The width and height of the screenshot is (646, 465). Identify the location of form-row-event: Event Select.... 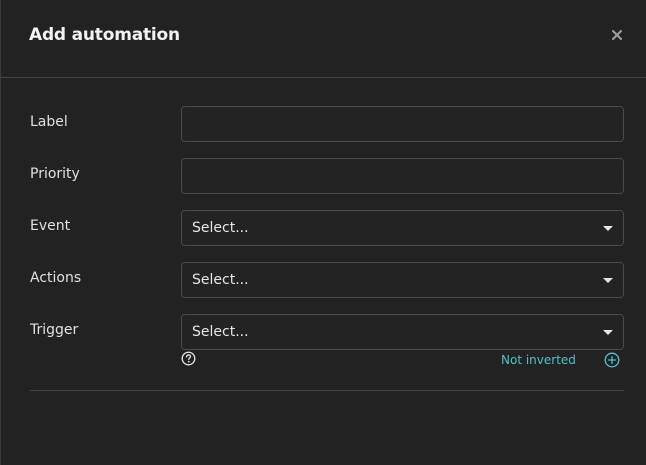
(323, 228).